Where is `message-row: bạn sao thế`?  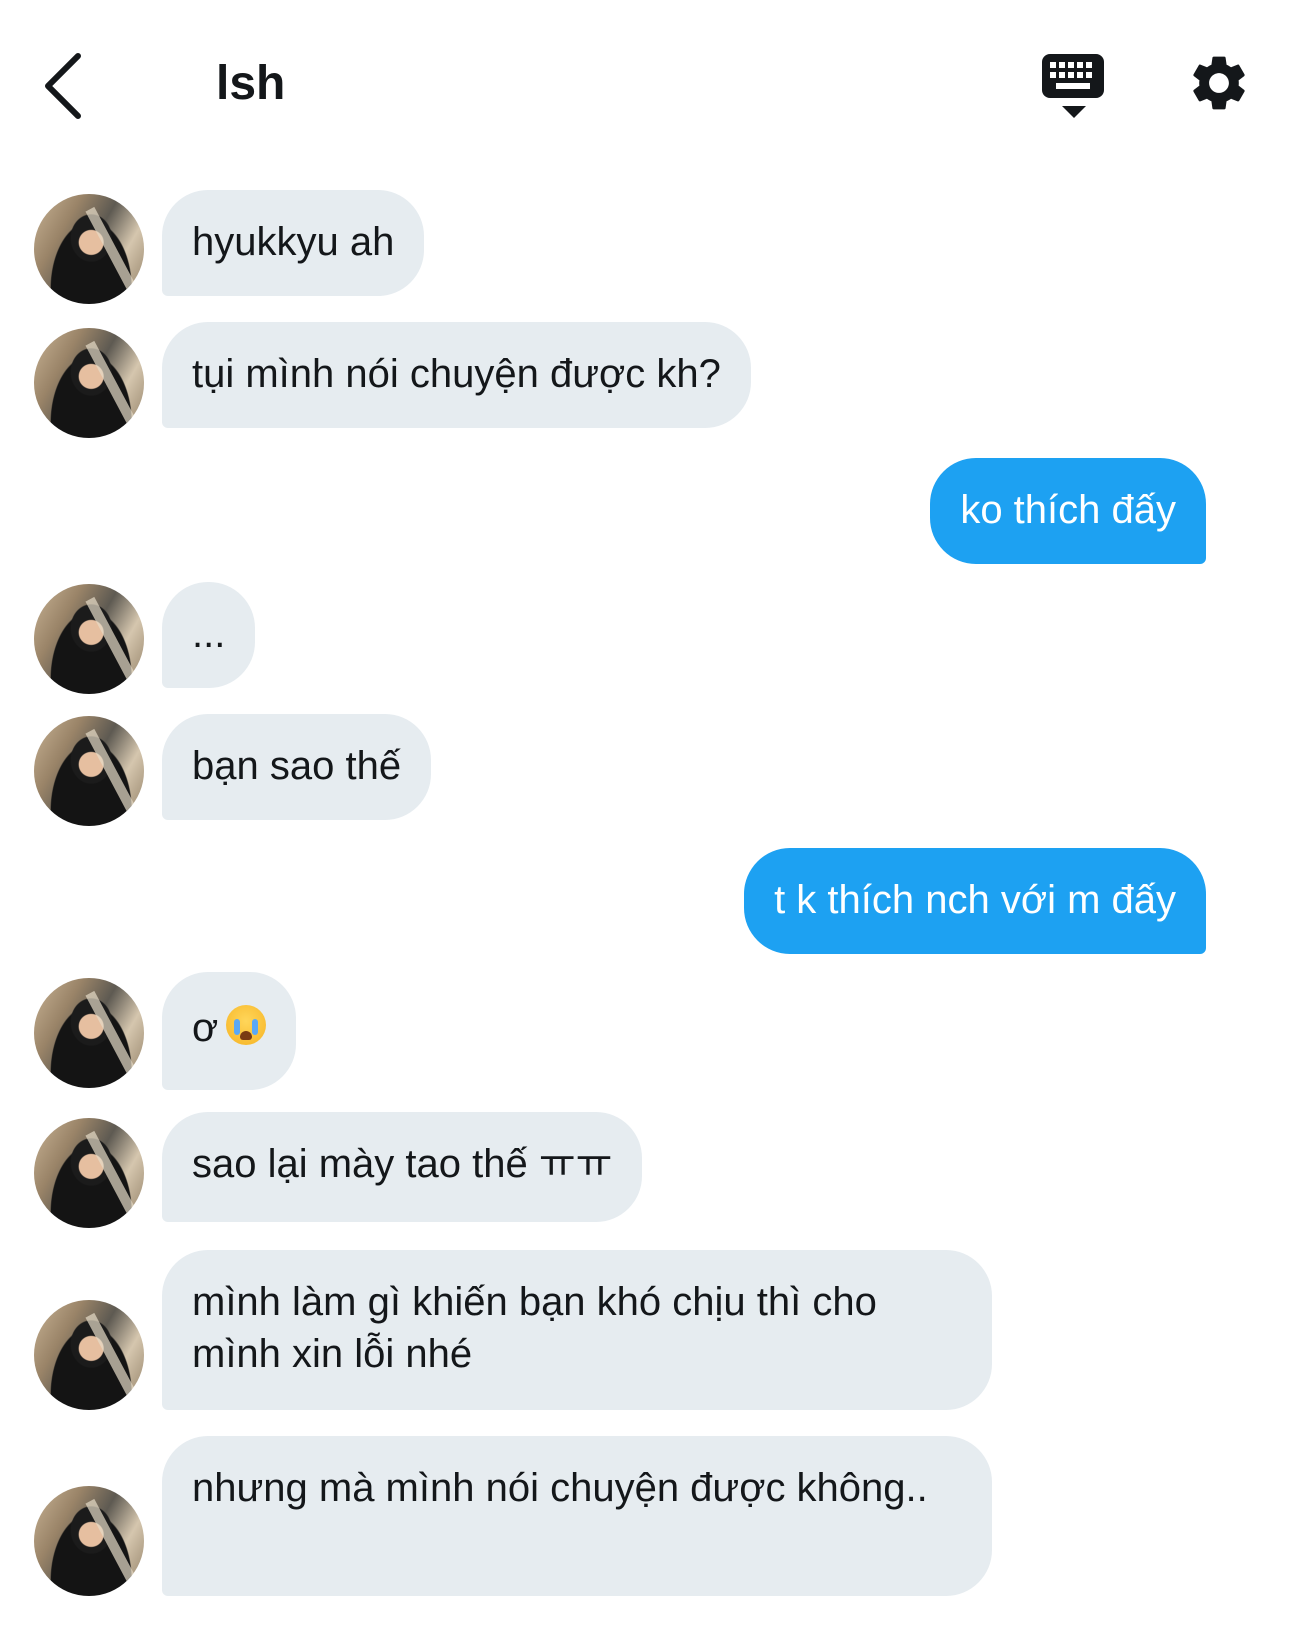 message-row: bạn sao thế is located at coordinates (645, 770).